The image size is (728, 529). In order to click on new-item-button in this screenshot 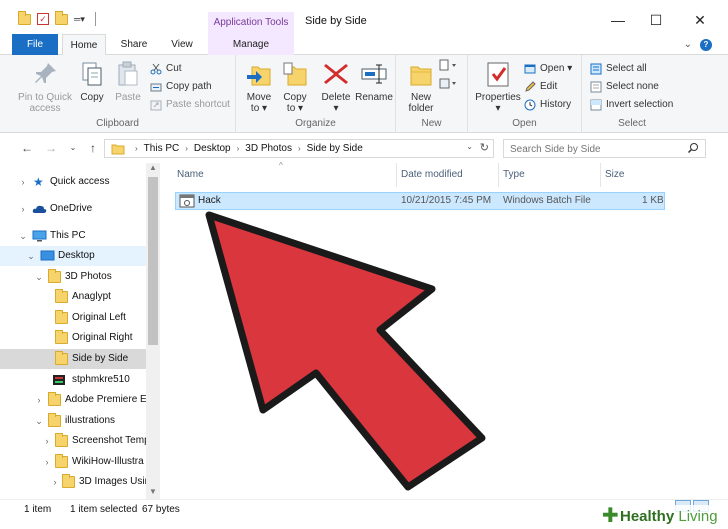, I will do `click(449, 67)`.